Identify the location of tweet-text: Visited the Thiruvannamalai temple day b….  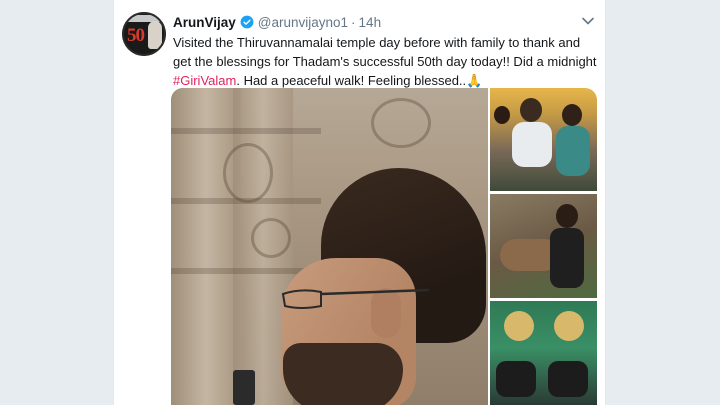
(385, 61).